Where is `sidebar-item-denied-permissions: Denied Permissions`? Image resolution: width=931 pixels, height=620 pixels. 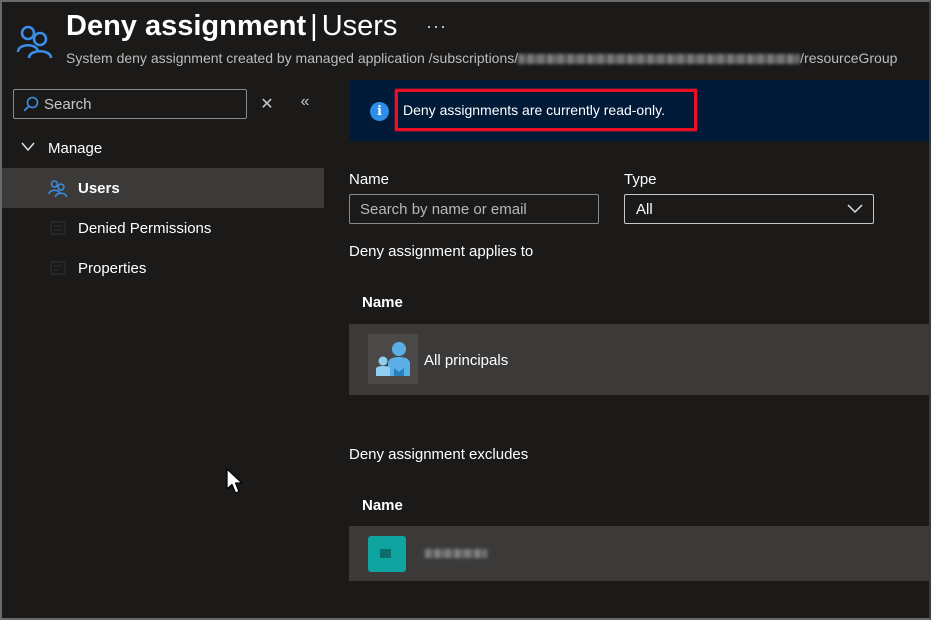 sidebar-item-denied-permissions: Denied Permissions is located at coordinates (163, 228).